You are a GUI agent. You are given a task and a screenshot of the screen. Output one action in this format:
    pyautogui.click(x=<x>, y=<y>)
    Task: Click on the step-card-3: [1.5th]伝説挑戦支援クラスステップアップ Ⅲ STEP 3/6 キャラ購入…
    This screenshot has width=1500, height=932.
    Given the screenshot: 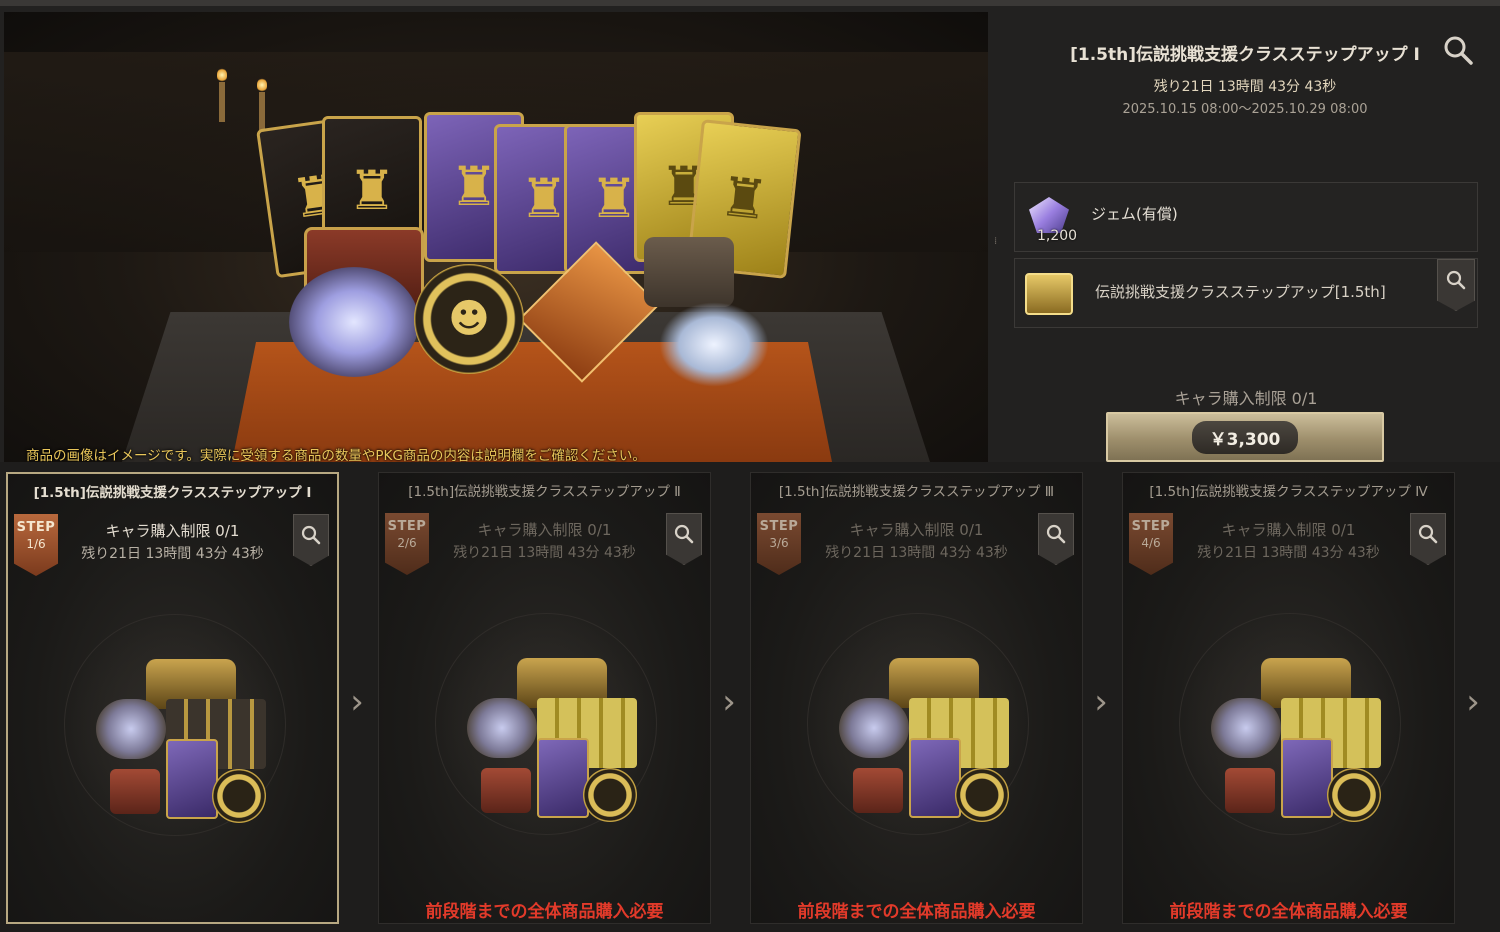 What is the action you would take?
    pyautogui.click(x=916, y=698)
    